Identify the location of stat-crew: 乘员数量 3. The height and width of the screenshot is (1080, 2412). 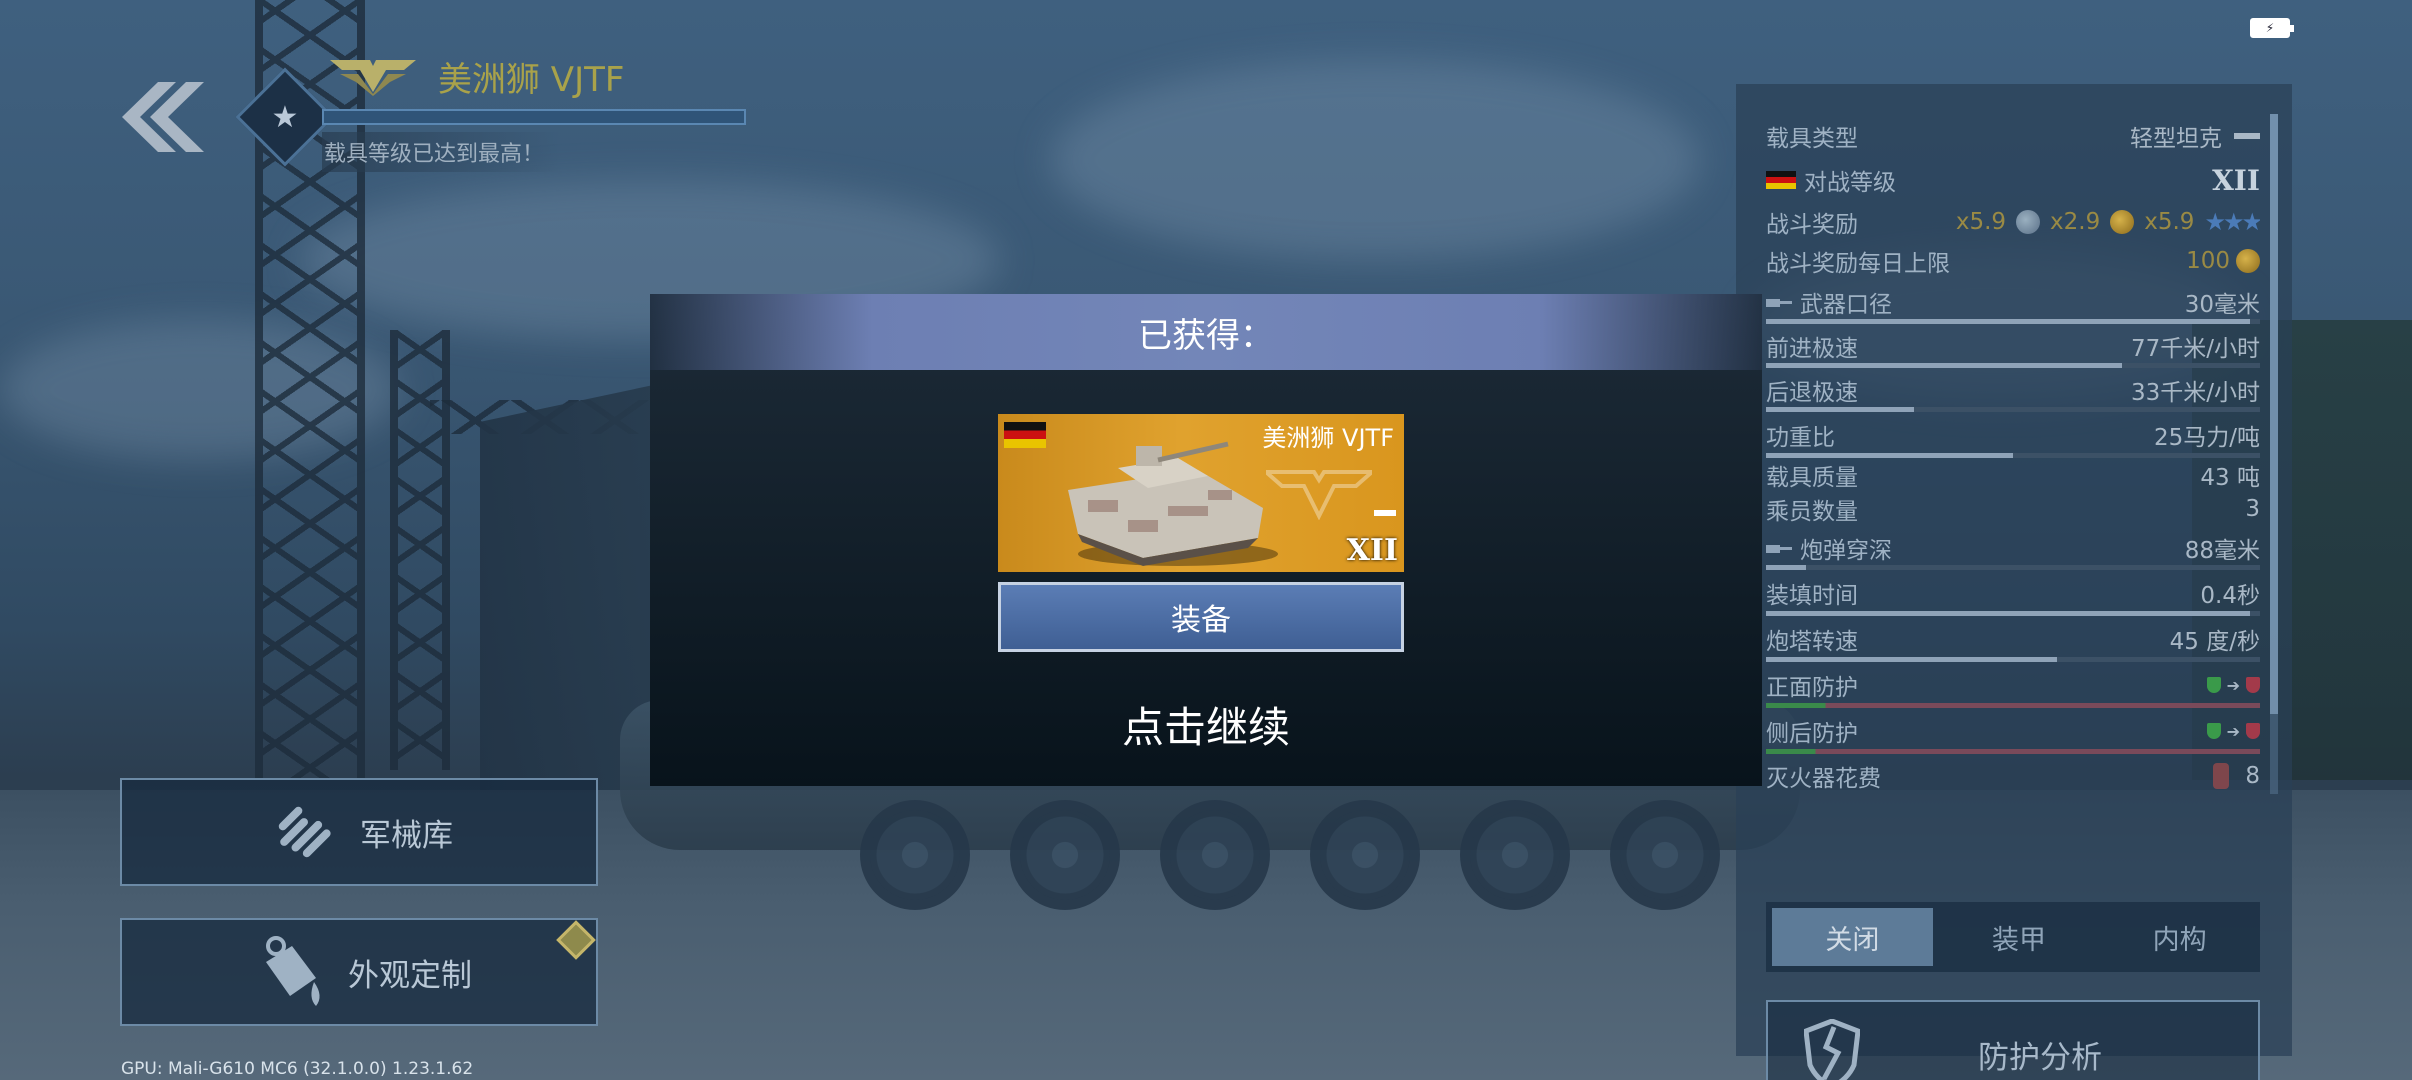
(2013, 509).